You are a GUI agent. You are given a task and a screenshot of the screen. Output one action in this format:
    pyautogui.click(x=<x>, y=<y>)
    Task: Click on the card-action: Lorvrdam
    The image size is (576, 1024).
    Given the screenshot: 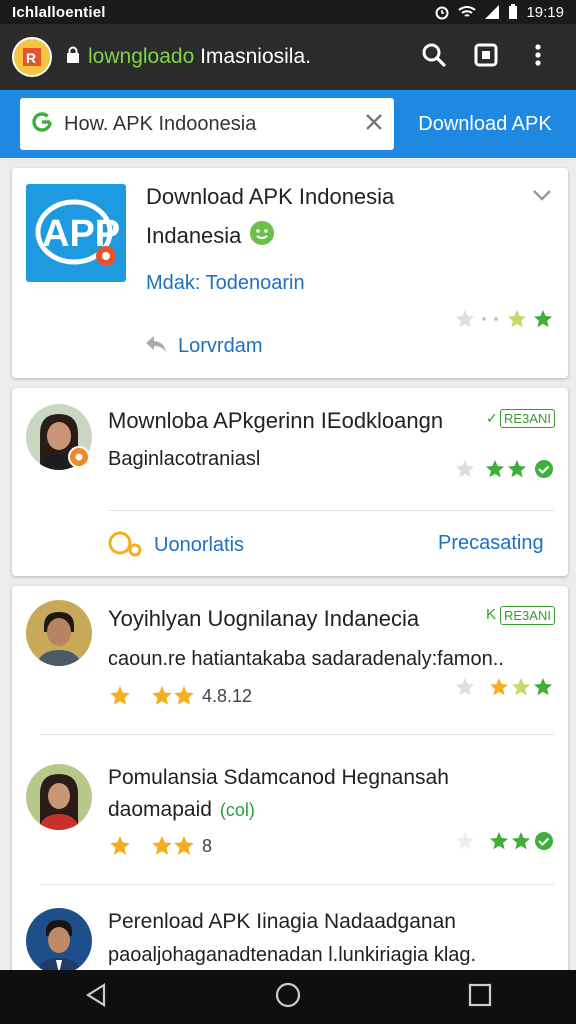 What is the action you would take?
    pyautogui.click(x=203, y=346)
    